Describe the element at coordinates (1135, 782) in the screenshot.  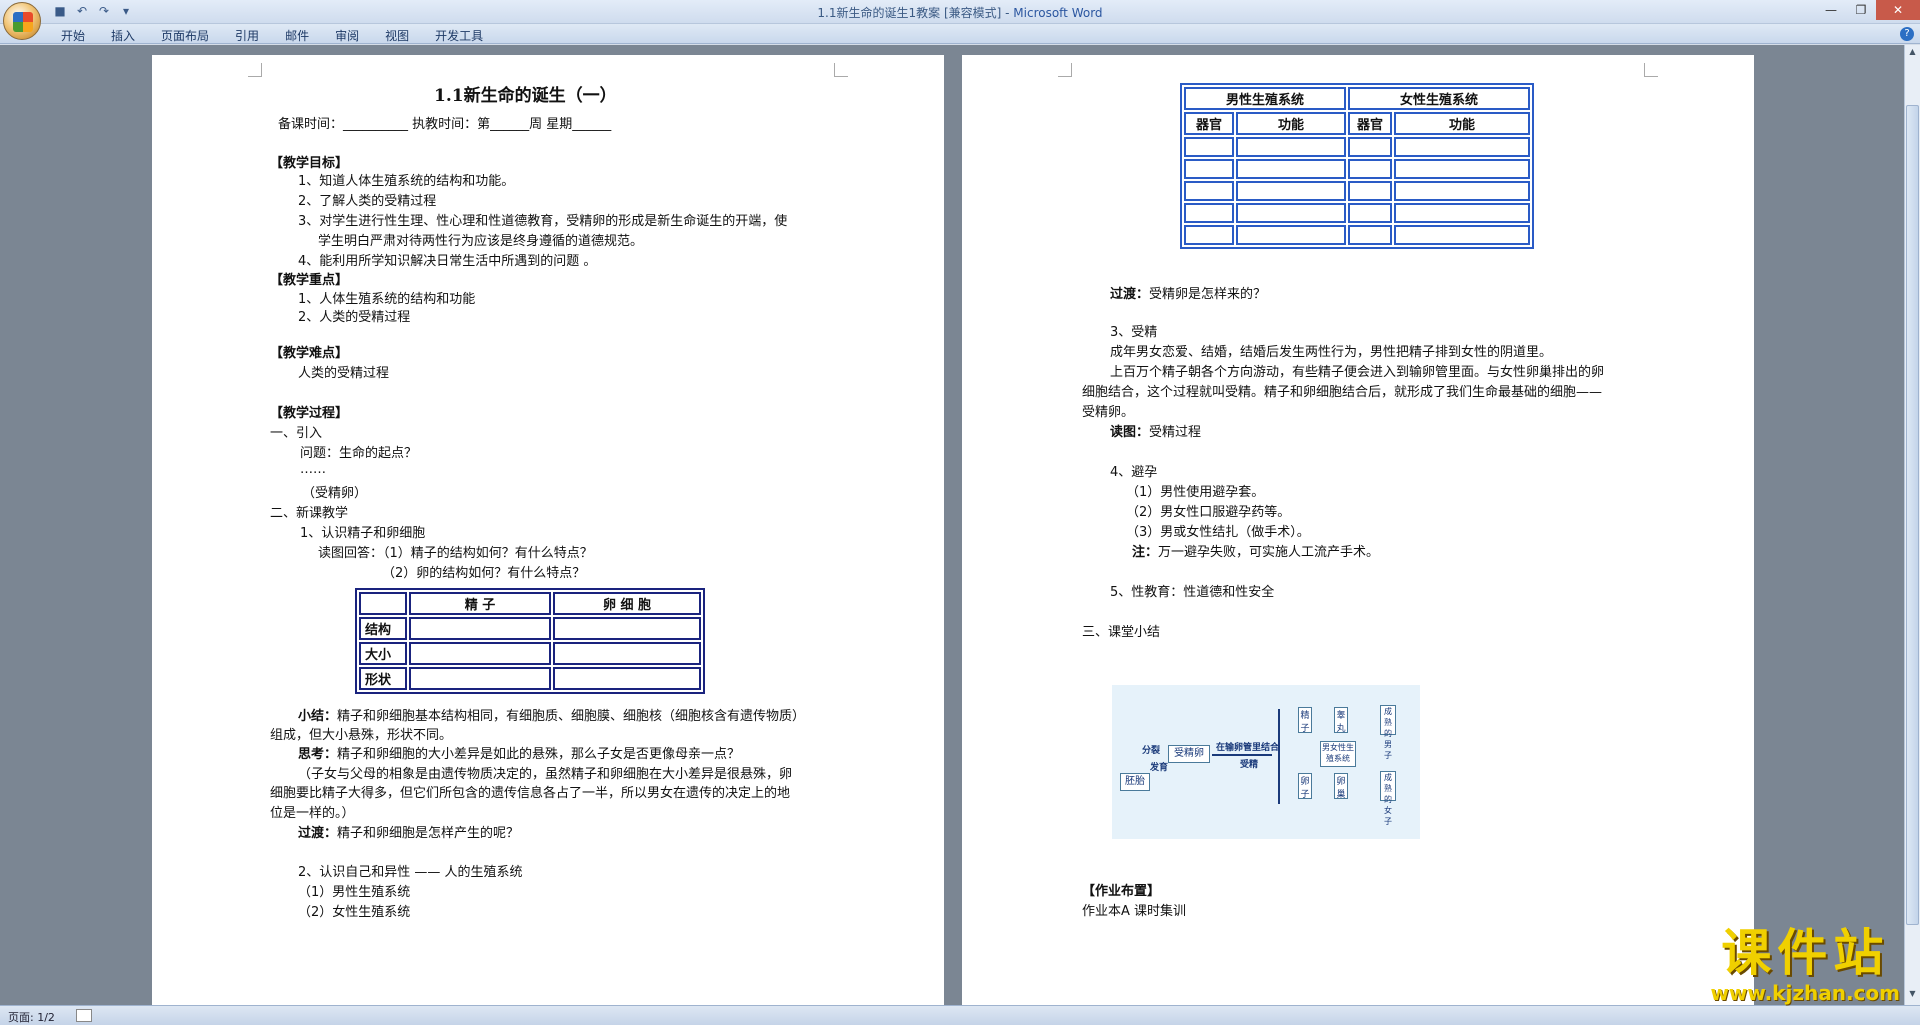
I see `diagram-embryo: 胚胎` at that location.